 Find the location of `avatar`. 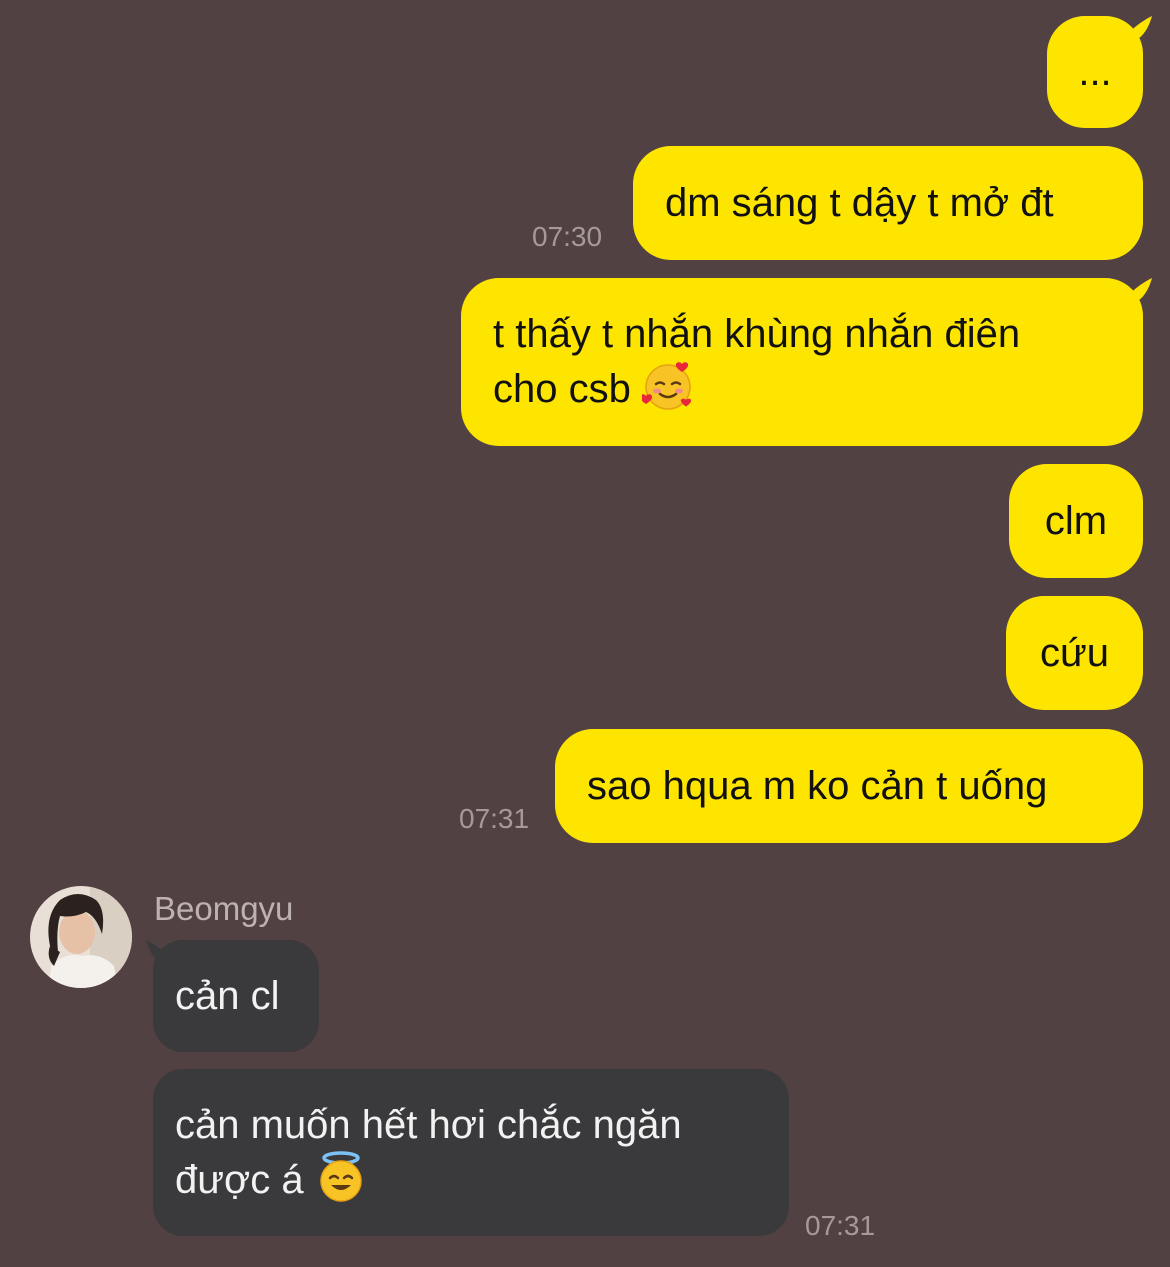

avatar is located at coordinates (81, 937).